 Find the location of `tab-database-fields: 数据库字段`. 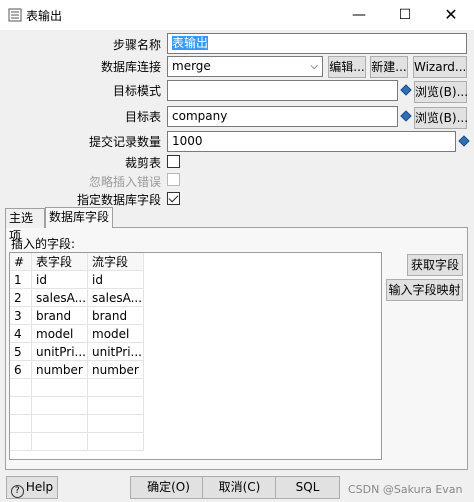

tab-database-fields: 数据库字段 is located at coordinates (79, 217).